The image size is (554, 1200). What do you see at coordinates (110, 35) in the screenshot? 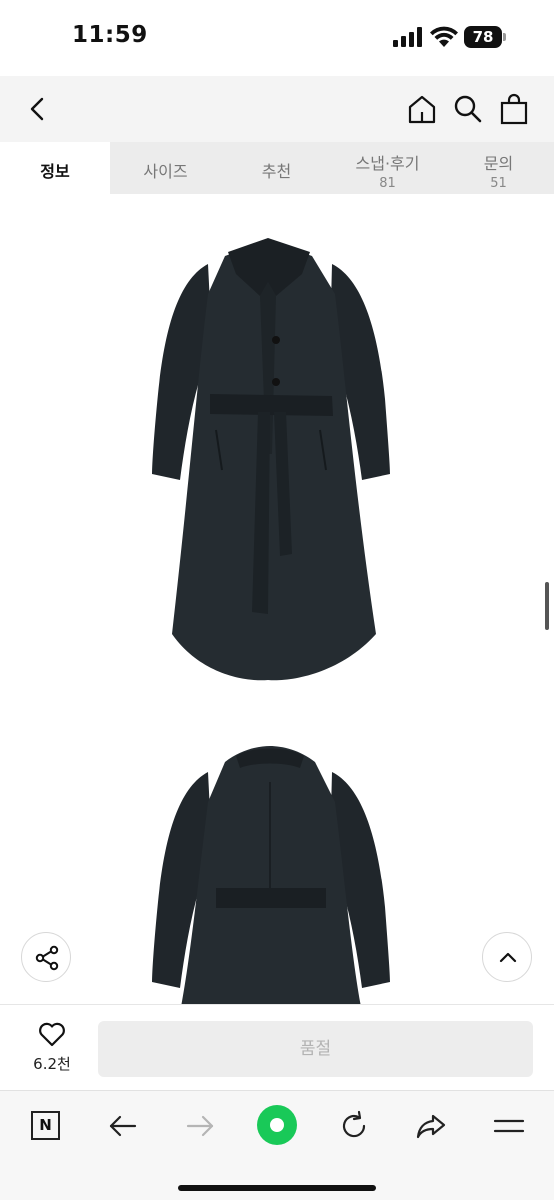
I see `status-time: 11:59` at bounding box center [110, 35].